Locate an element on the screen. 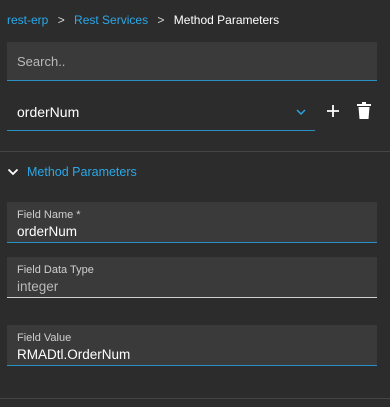  field-name-label: Field Name * is located at coordinates (49, 215).